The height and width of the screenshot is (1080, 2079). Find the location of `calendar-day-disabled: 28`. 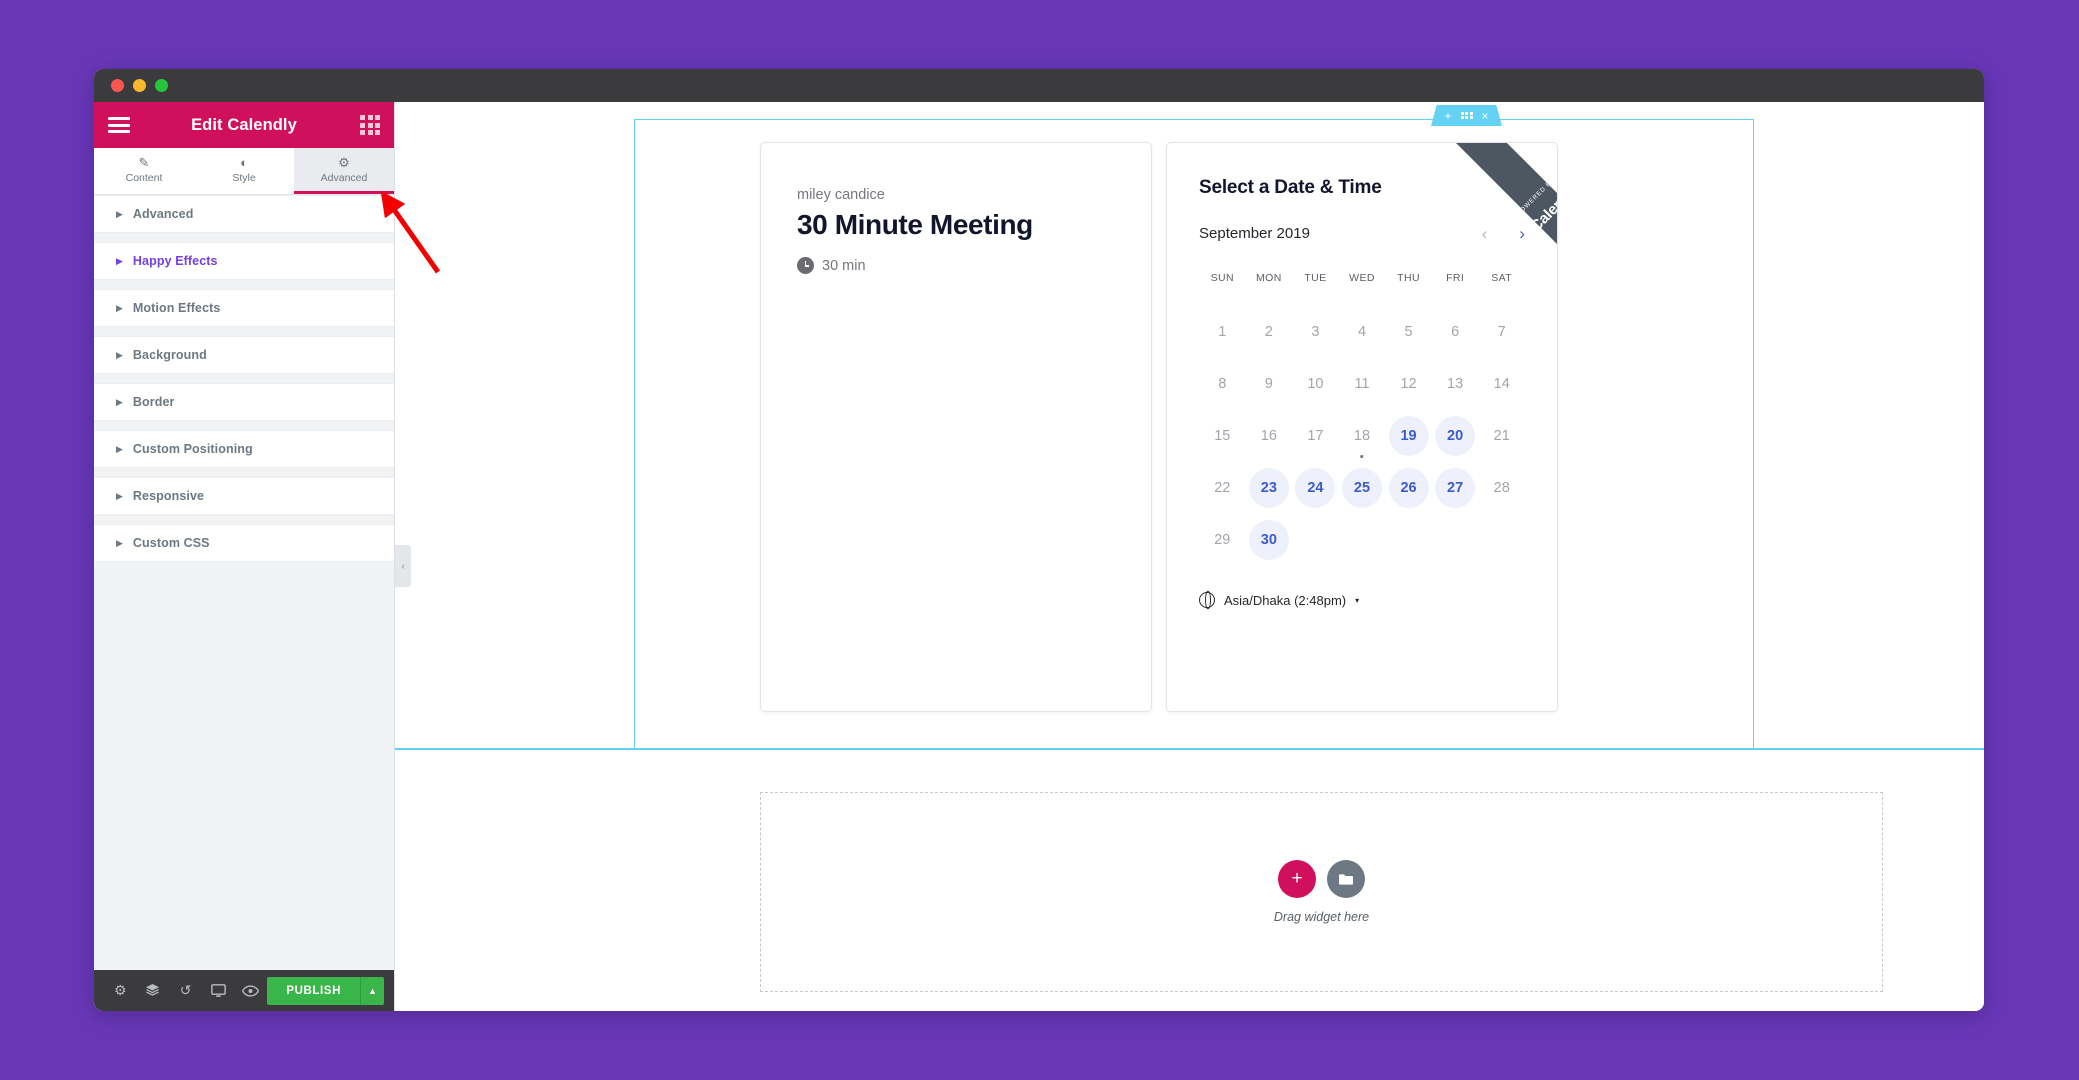

calendar-day-disabled: 28 is located at coordinates (1501, 488).